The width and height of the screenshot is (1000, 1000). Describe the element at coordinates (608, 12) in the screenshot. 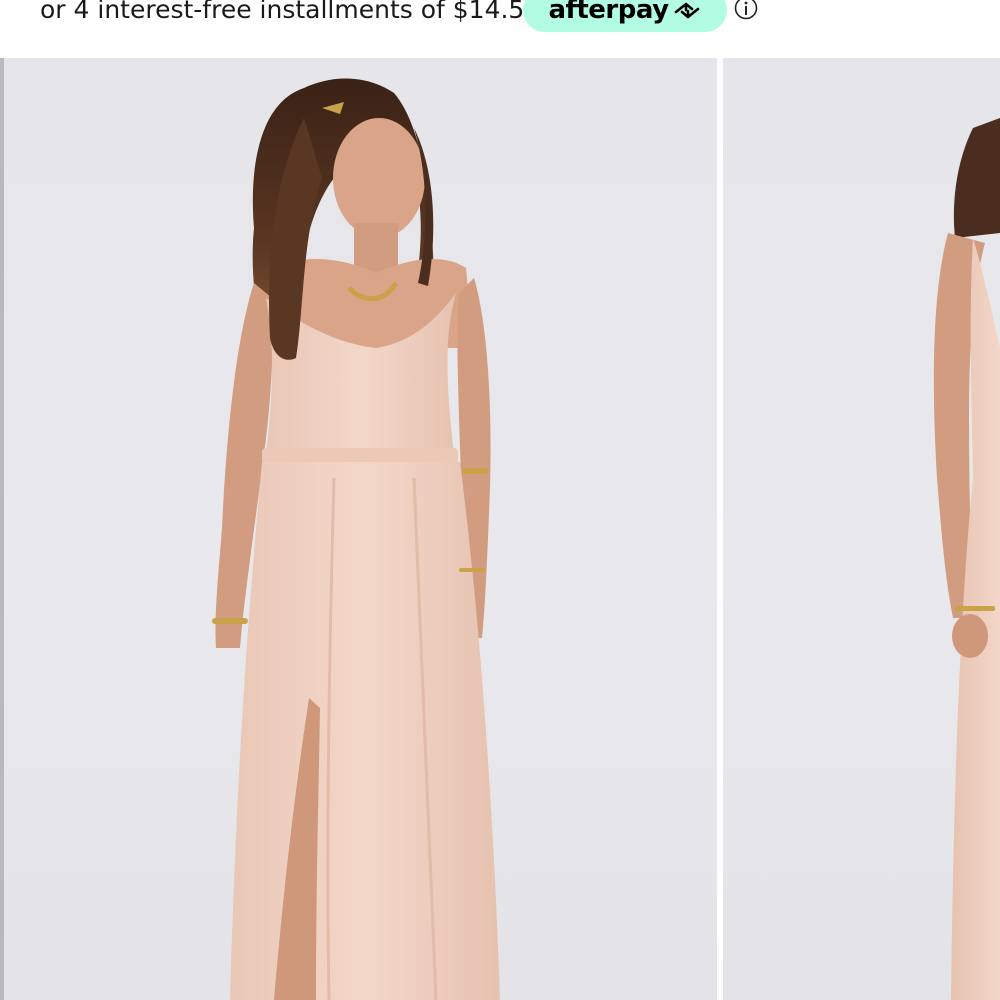

I see `afterpay-wordmark: afterpay` at that location.